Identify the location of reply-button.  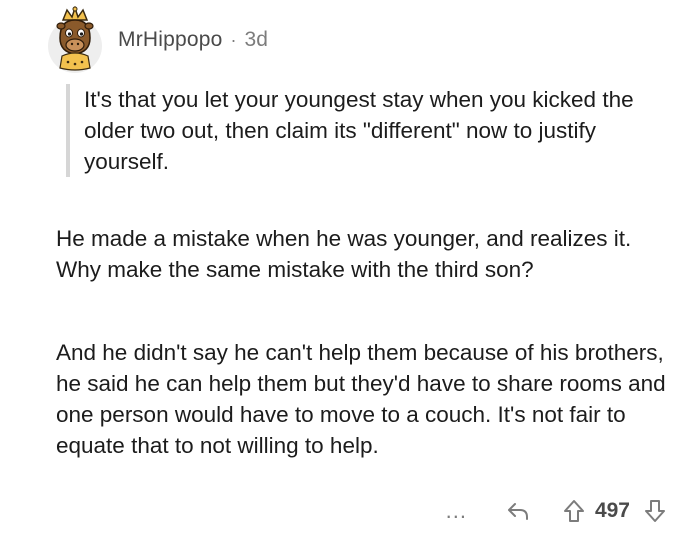
(518, 511).